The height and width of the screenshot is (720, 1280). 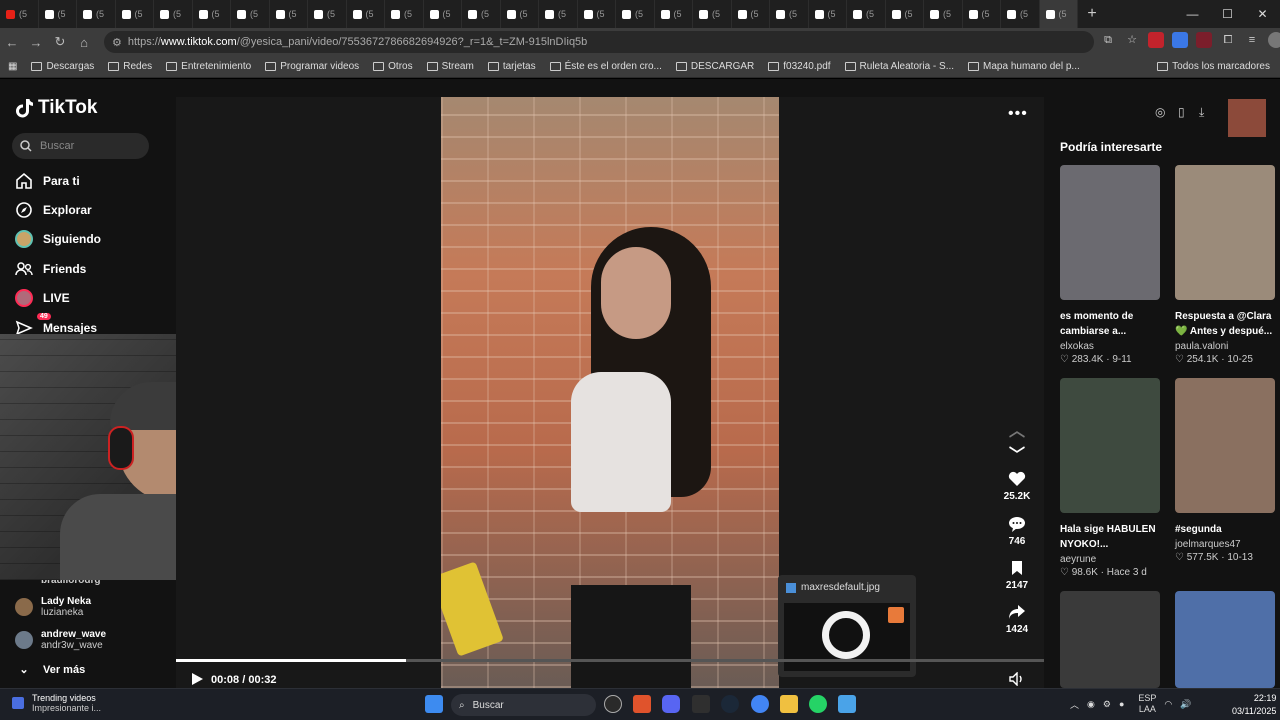 I want to click on nav-friends: Friends, so click(x=50, y=269).